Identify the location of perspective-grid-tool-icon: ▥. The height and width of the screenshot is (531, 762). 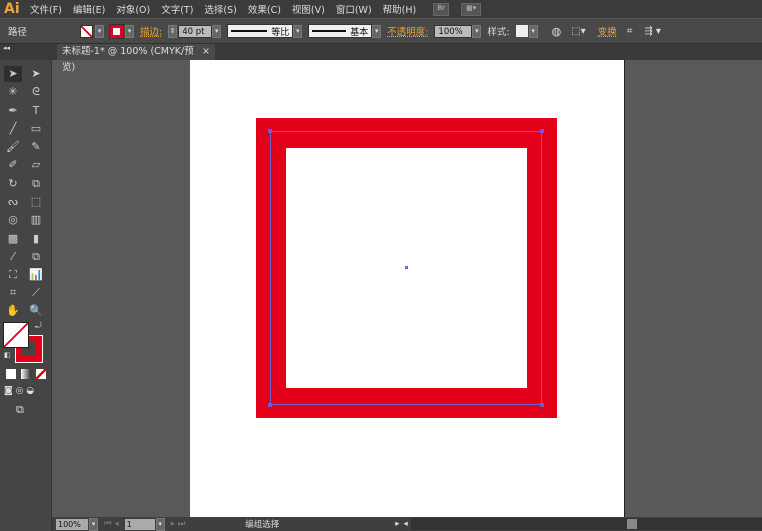
(36, 220).